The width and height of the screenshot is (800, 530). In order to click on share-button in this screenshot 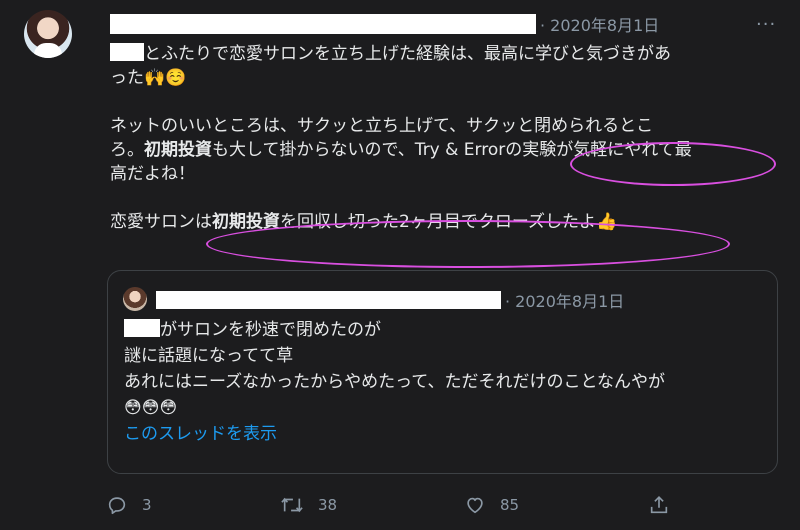, I will do `click(666, 505)`.